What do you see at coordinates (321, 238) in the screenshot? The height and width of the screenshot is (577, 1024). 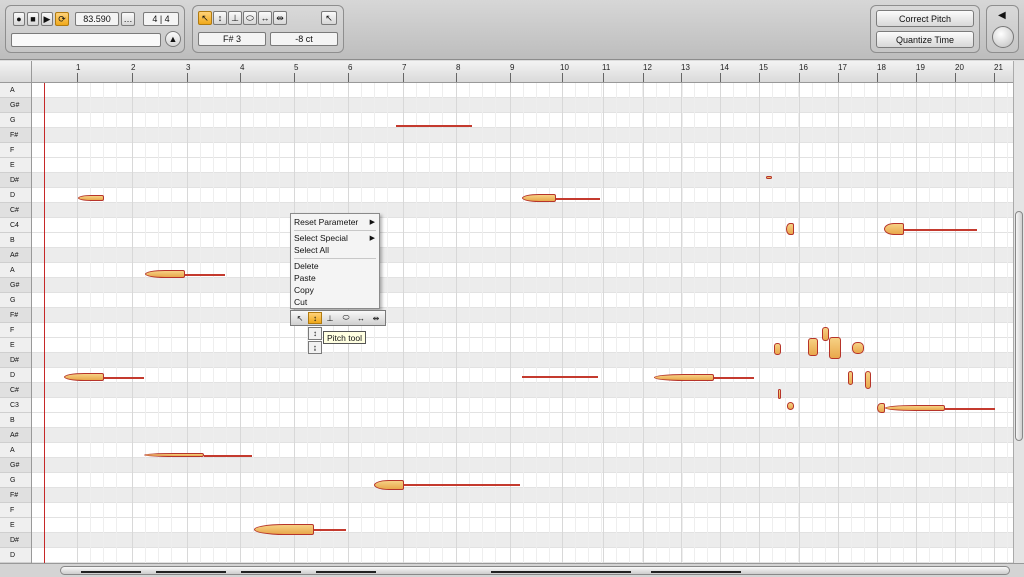 I see `menu-item-select-special: Select Special` at bounding box center [321, 238].